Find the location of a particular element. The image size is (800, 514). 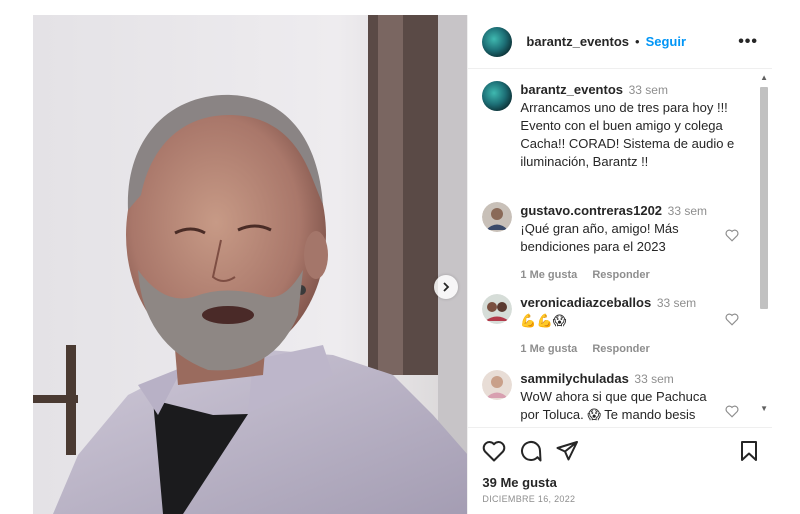

next-slide-button is located at coordinates (446, 287).